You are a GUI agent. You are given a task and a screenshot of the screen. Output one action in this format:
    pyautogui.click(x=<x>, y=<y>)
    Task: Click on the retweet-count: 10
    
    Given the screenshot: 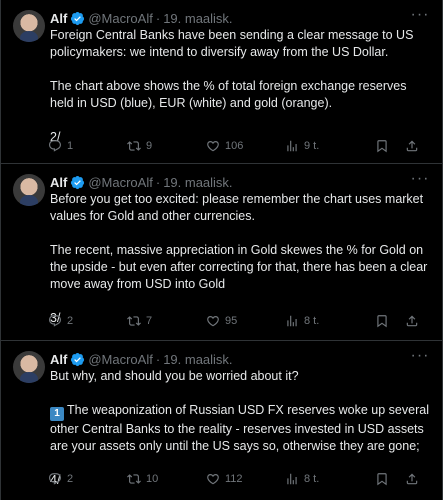 What is the action you would take?
    pyautogui.click(x=152, y=479)
    